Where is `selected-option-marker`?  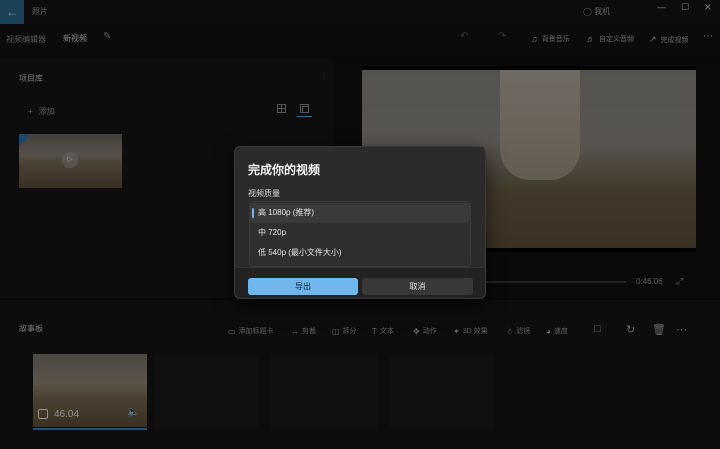 selected-option-marker is located at coordinates (253, 213).